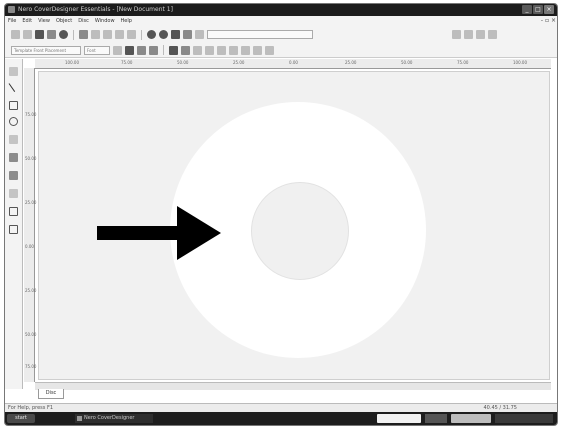 This screenshot has height=429, width=562. What do you see at coordinates (31, 408) in the screenshot?
I see `status-help-text: For Help, press F1` at bounding box center [31, 408].